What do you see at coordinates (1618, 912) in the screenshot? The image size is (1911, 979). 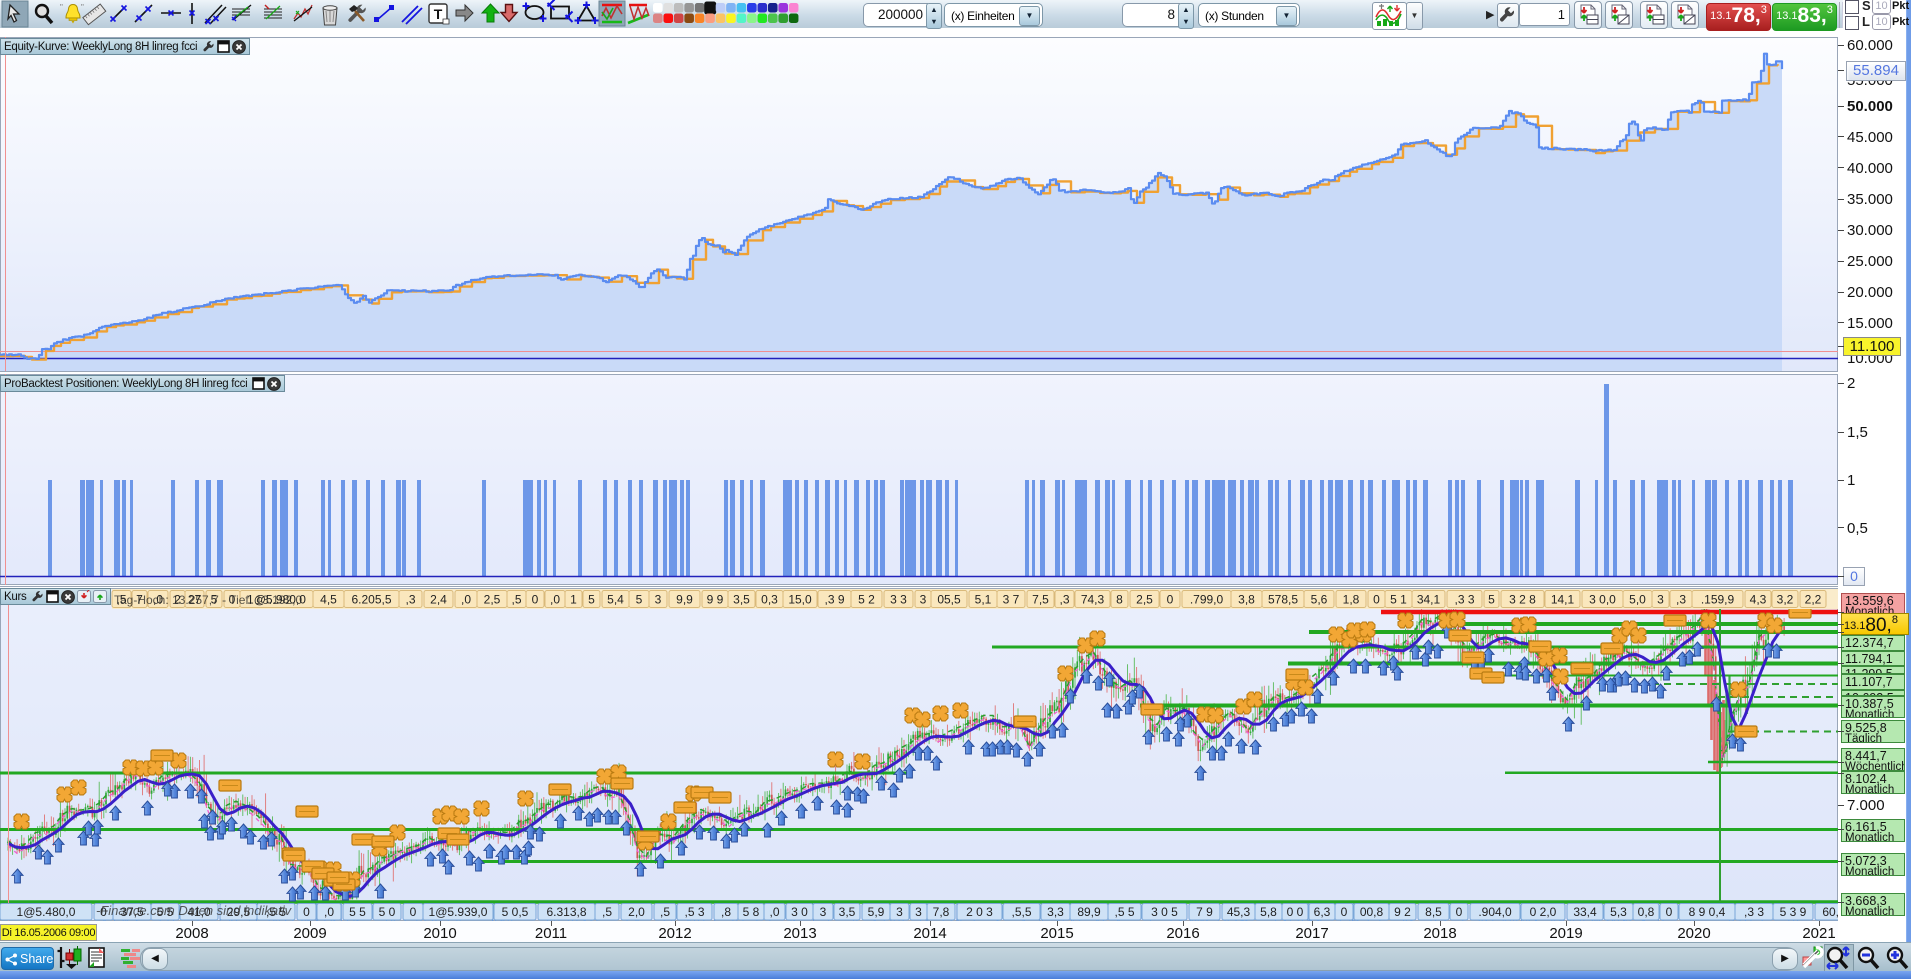 I see `svg-text: 5,3` at bounding box center [1618, 912].